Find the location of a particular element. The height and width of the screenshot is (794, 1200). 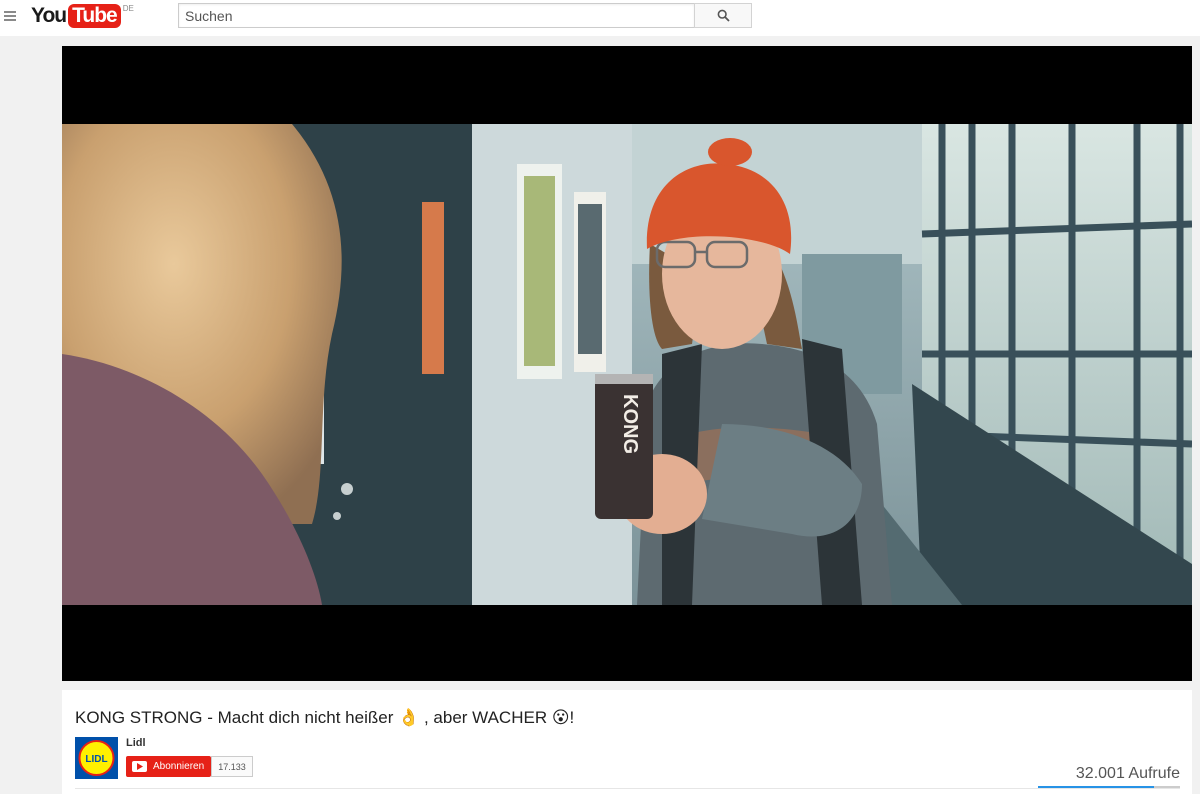

youtube-logo: You Tube DE is located at coordinates (82, 16).